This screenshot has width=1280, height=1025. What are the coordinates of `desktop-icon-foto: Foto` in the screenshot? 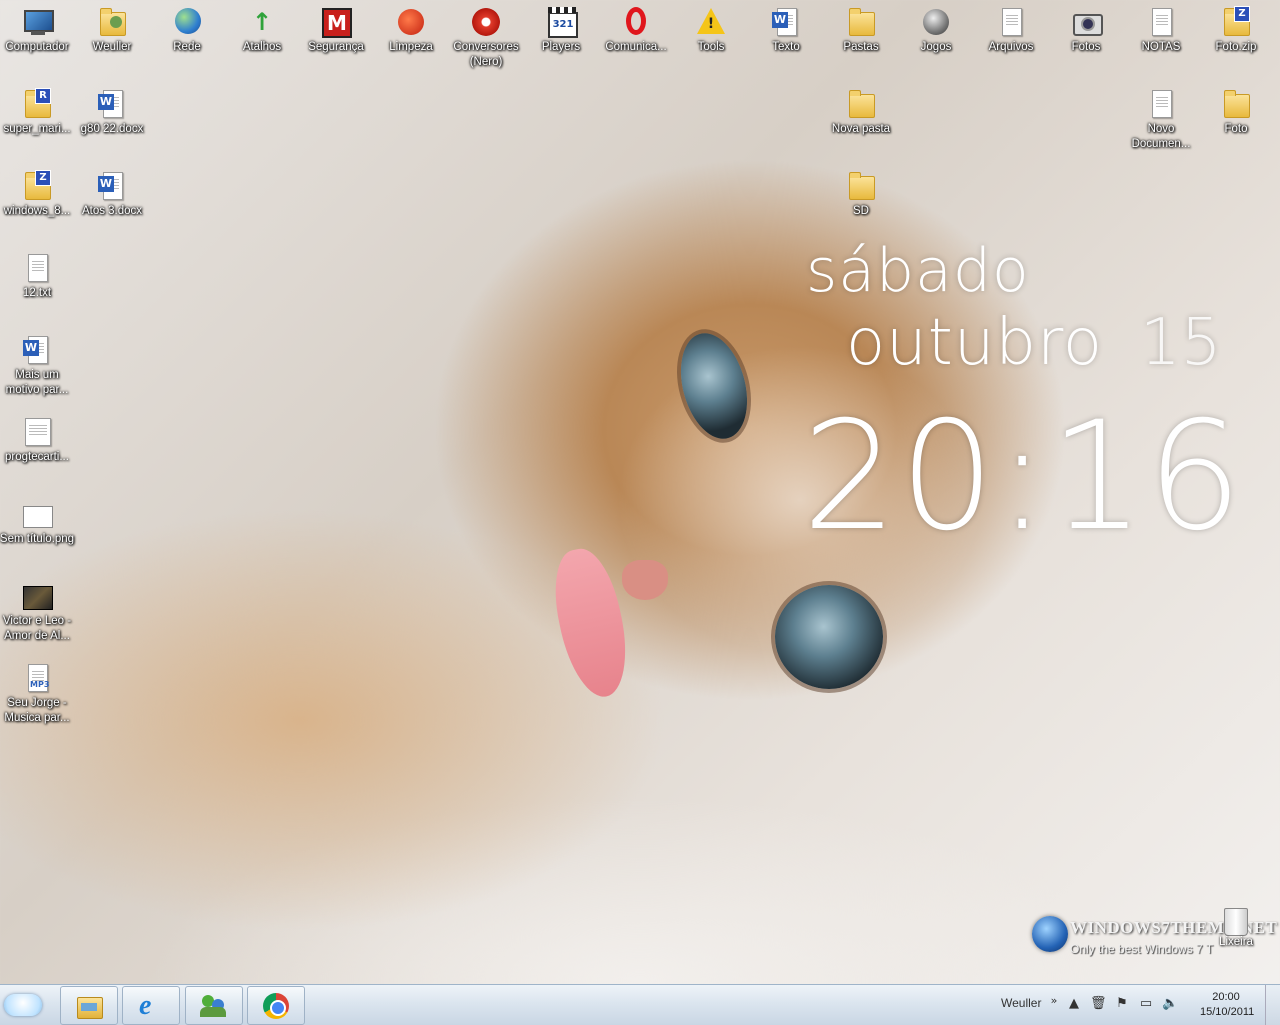 It's located at (1236, 110).